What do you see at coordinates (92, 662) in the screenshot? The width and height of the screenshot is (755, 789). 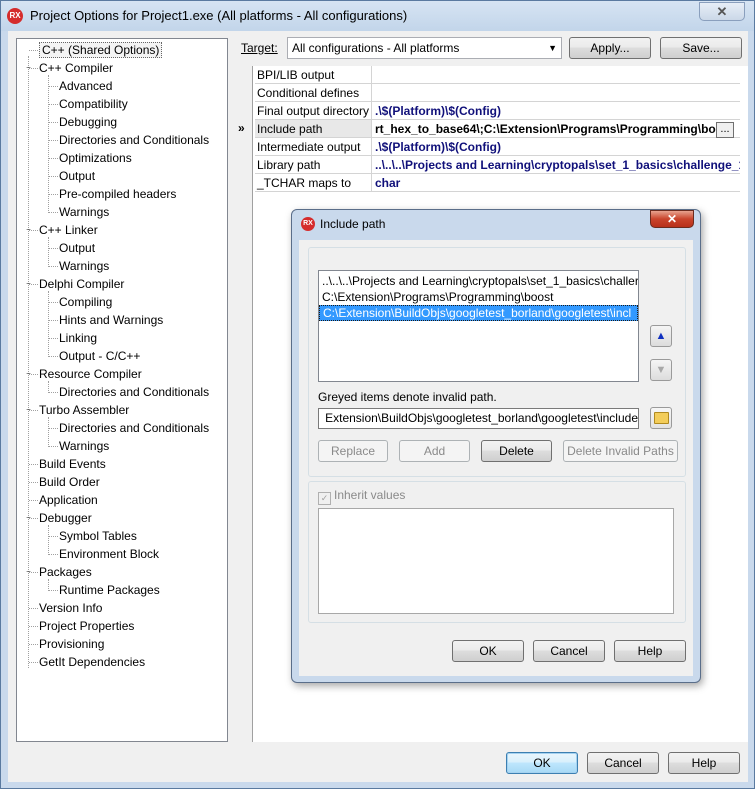 I see `tree-item: GetIt Dependencies` at bounding box center [92, 662].